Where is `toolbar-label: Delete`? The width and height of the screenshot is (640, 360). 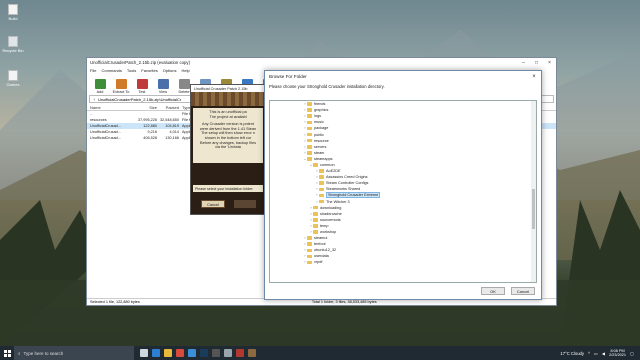 toolbar-label: Delete is located at coordinates (184, 92).